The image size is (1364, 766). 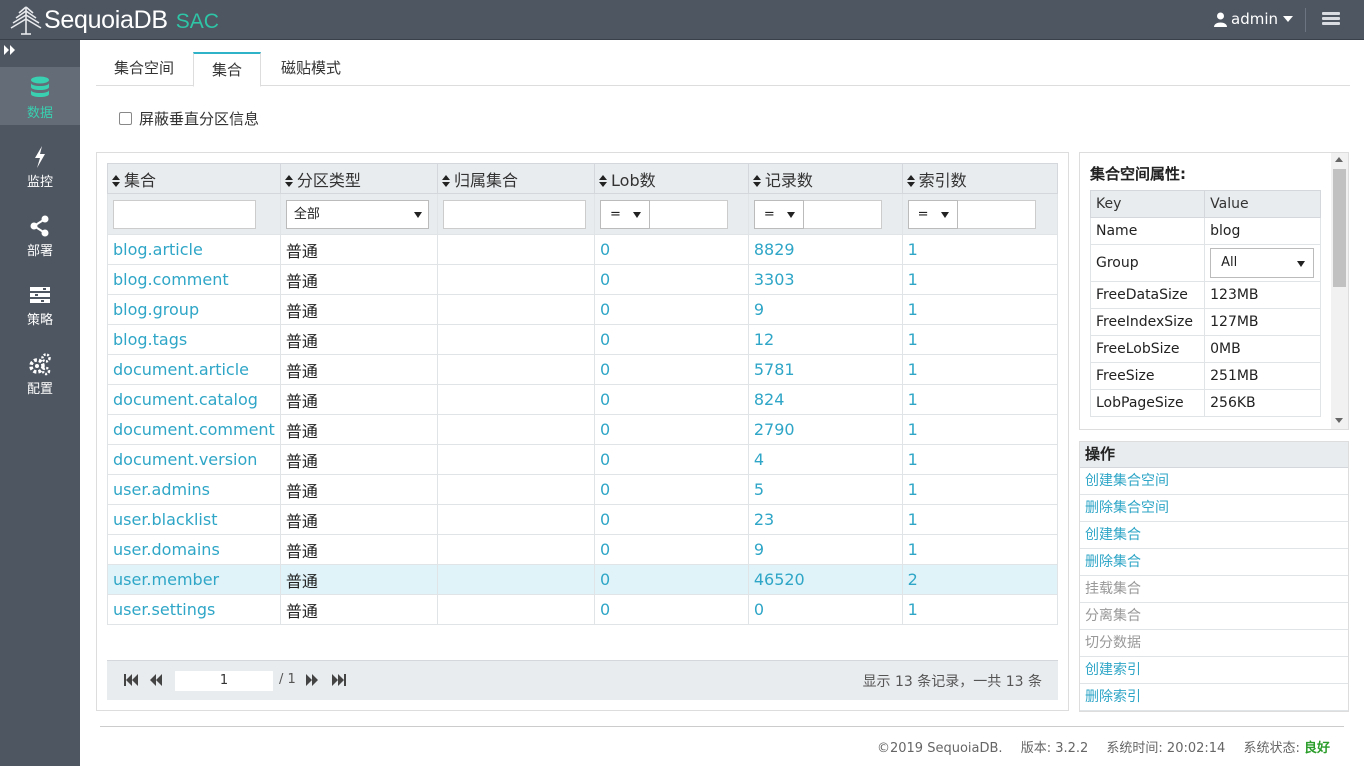 What do you see at coordinates (1214, 535) in the screenshot?
I see `operation-item: 创建集合` at bounding box center [1214, 535].